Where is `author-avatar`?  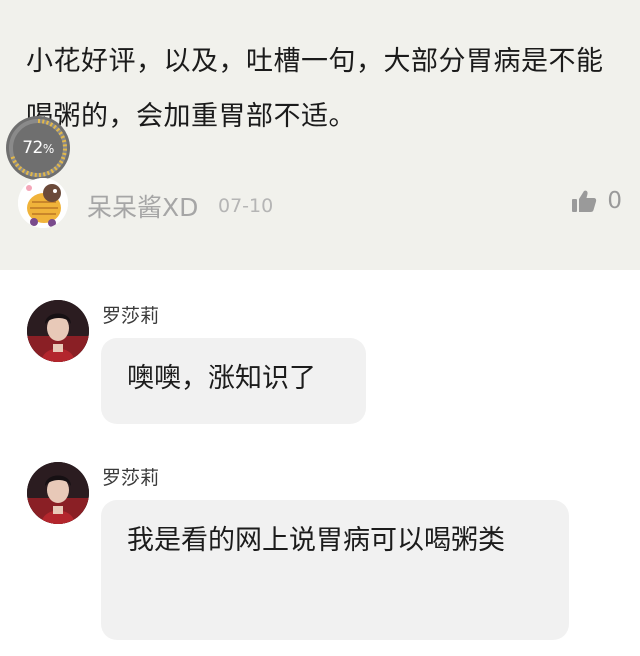 author-avatar is located at coordinates (43, 203).